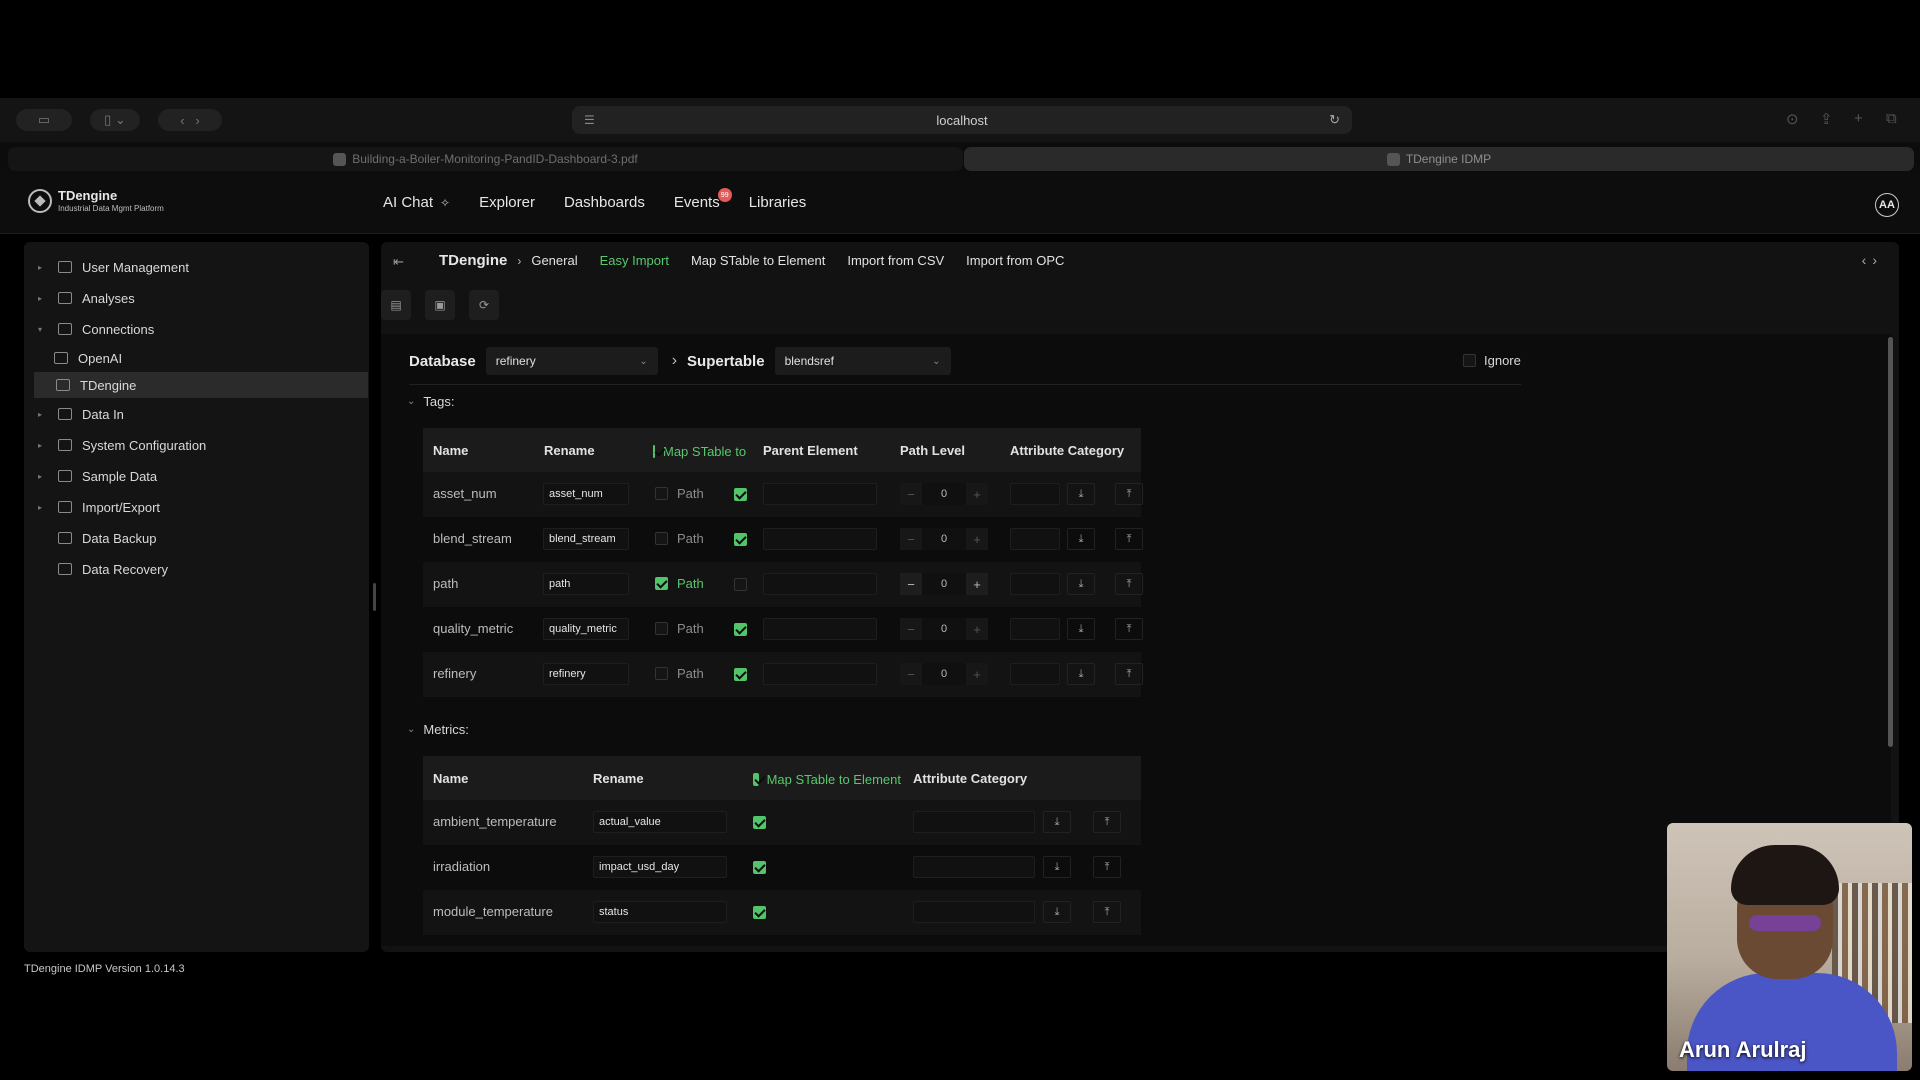  Describe the element at coordinates (191, 329) in the screenshot. I see `sidebar-item-connections: ▾ Connections` at that location.